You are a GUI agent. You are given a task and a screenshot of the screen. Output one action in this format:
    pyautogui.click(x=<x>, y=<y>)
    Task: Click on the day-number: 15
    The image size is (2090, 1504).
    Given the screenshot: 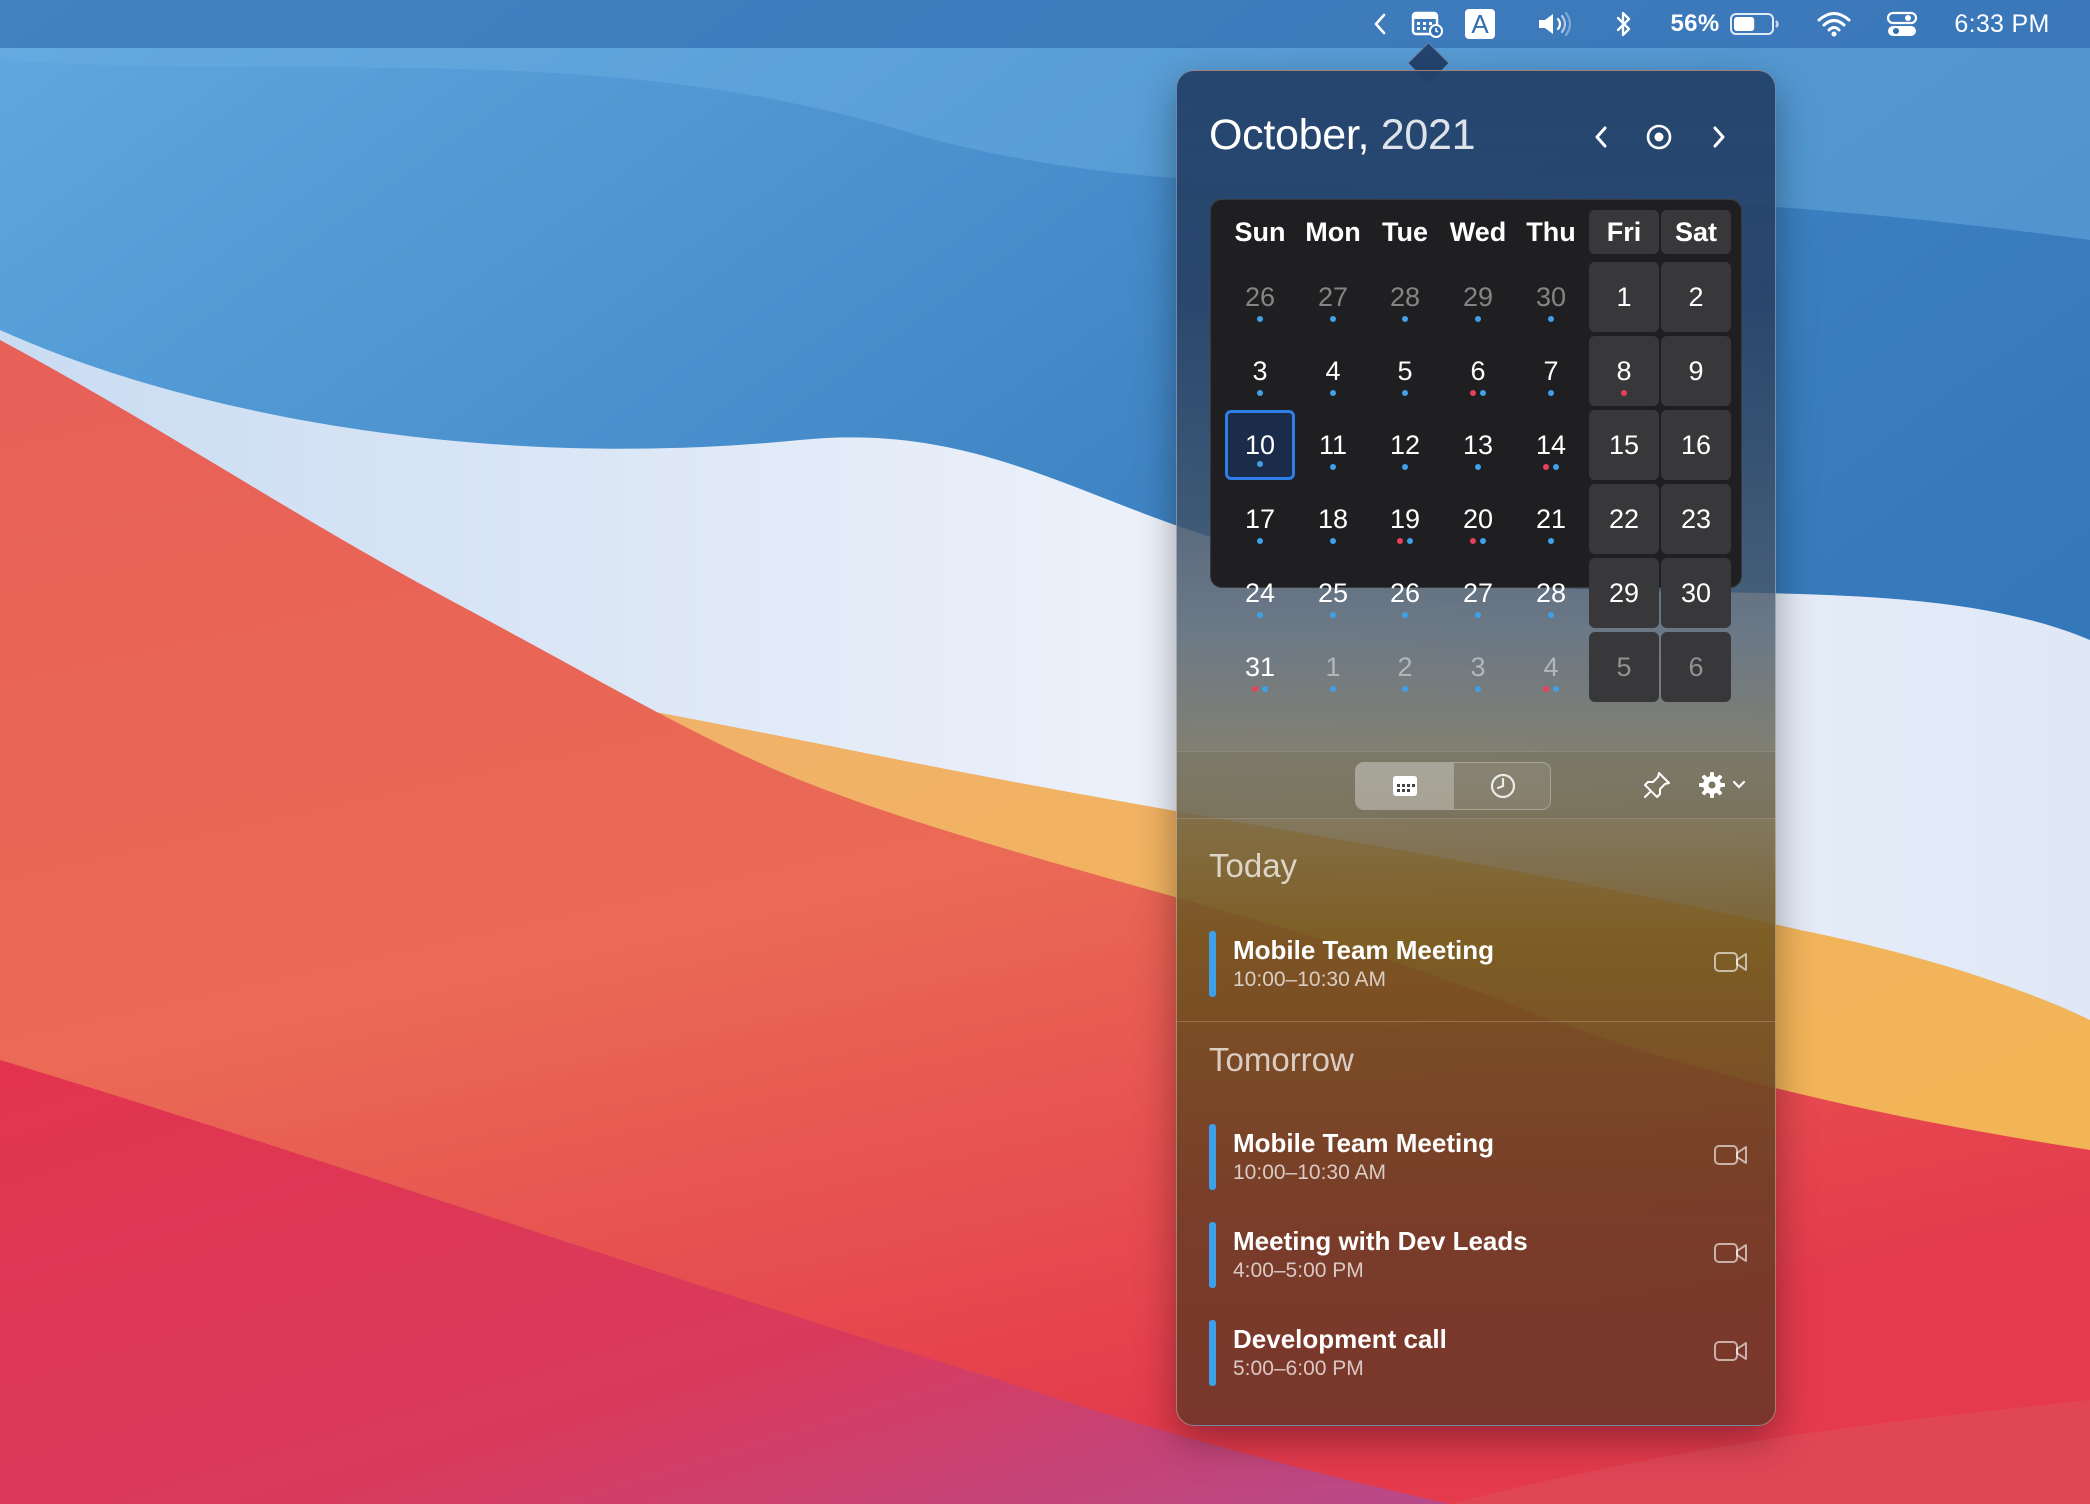 What is the action you would take?
    pyautogui.click(x=1624, y=444)
    